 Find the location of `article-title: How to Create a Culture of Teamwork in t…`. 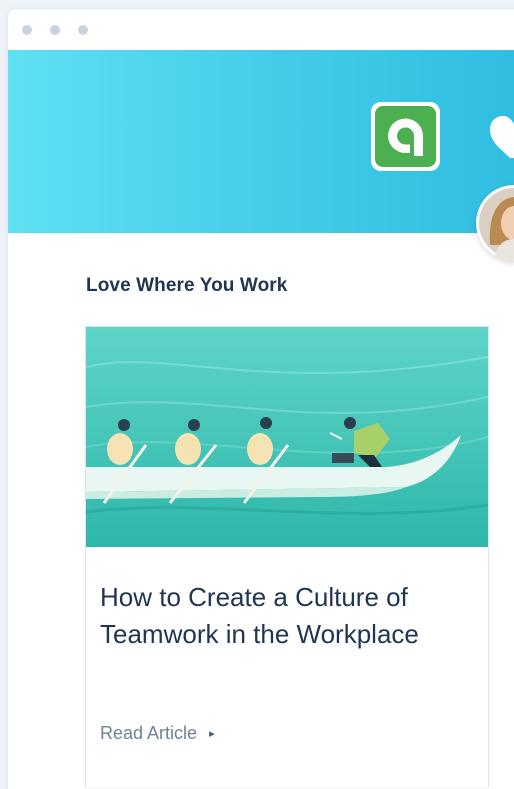

article-title: How to Create a Culture of Teamwork in t… is located at coordinates (285, 616).